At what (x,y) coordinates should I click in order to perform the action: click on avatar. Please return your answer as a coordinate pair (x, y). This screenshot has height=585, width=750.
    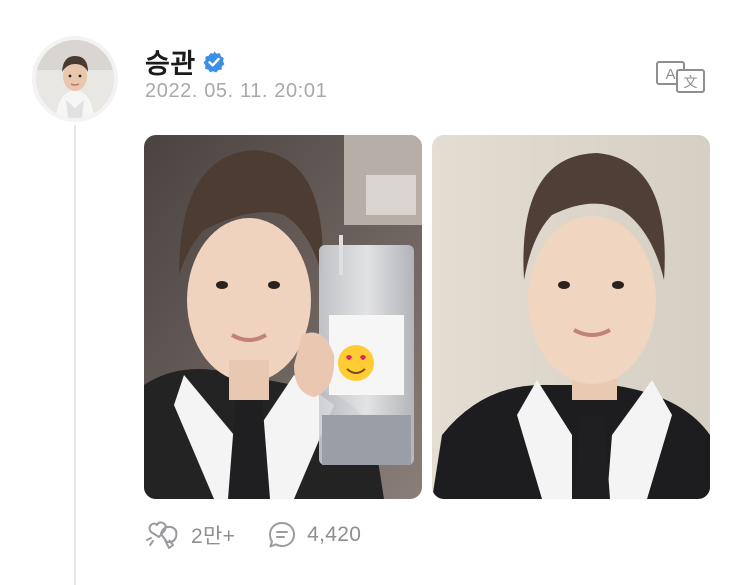
    Looking at the image, I should click on (75, 79).